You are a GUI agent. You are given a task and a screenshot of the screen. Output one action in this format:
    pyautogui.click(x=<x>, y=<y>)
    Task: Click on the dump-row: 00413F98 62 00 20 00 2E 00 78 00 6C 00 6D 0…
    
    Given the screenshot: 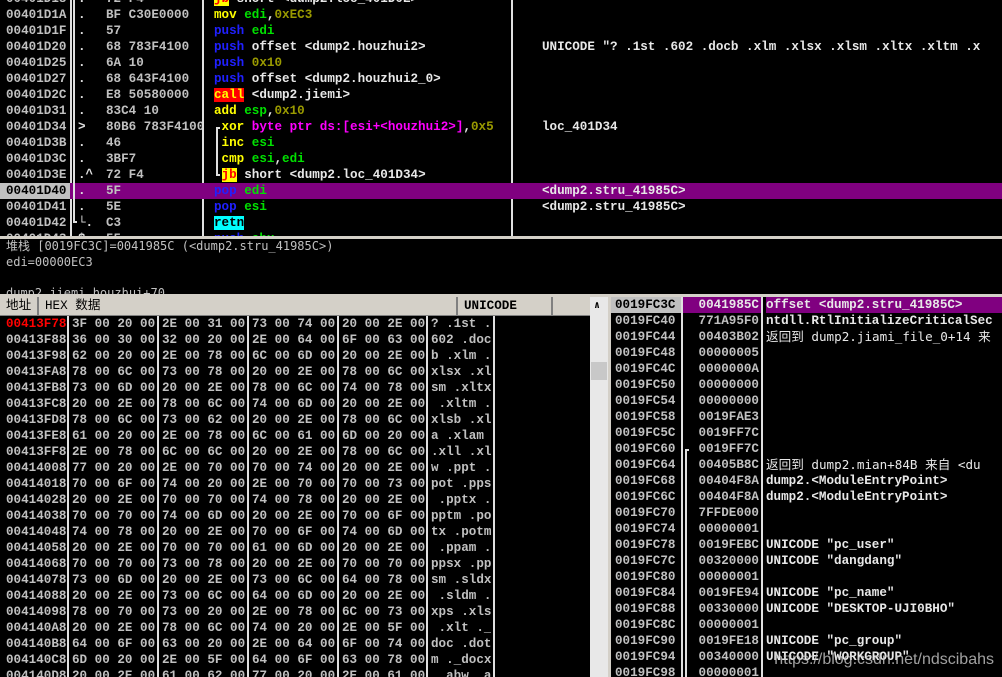 What is the action you would take?
    pyautogui.click(x=295, y=356)
    